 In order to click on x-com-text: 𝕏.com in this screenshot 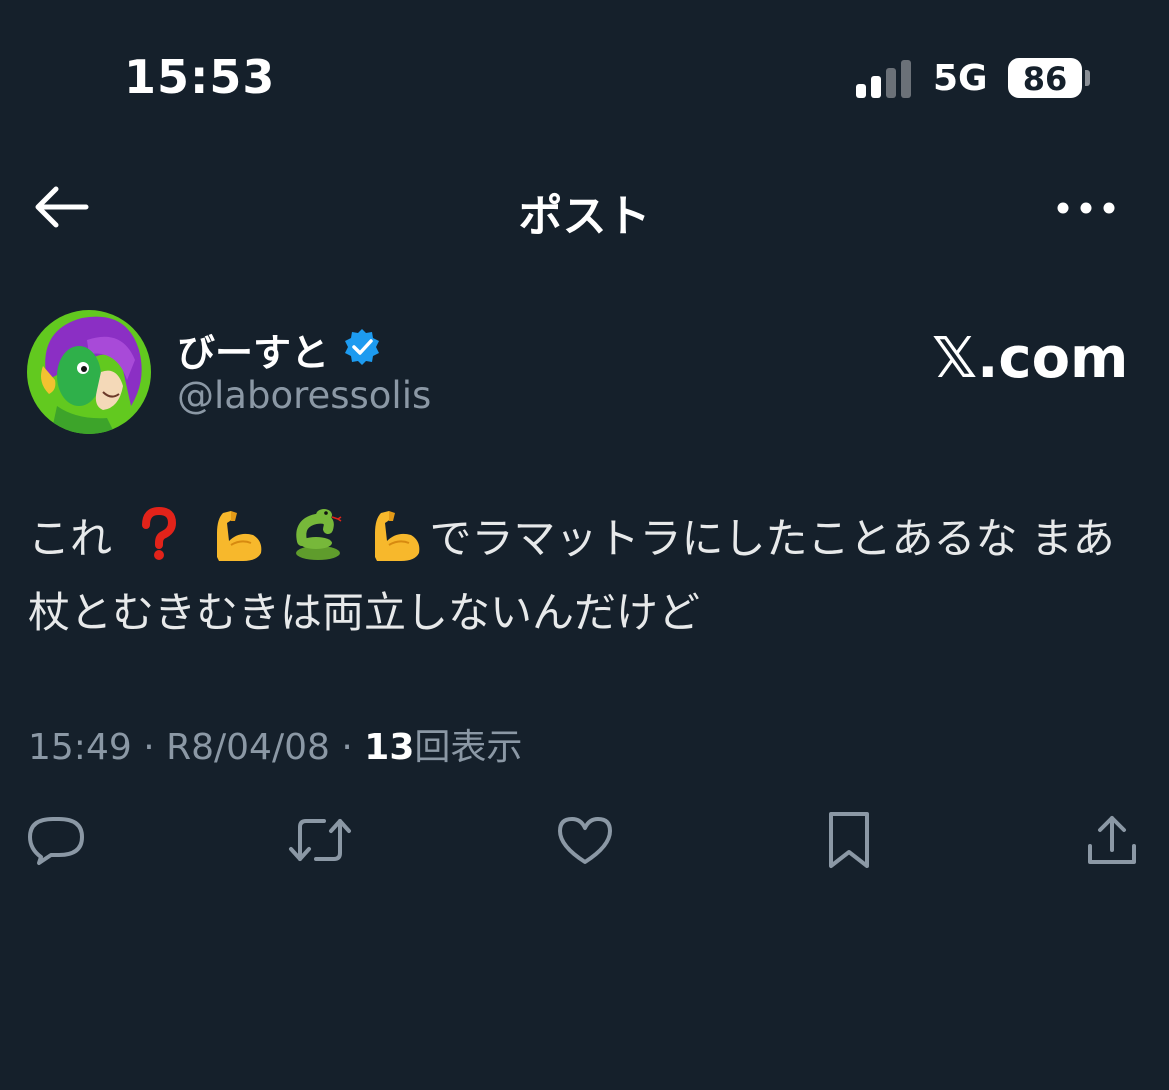, I will do `click(1030, 358)`.